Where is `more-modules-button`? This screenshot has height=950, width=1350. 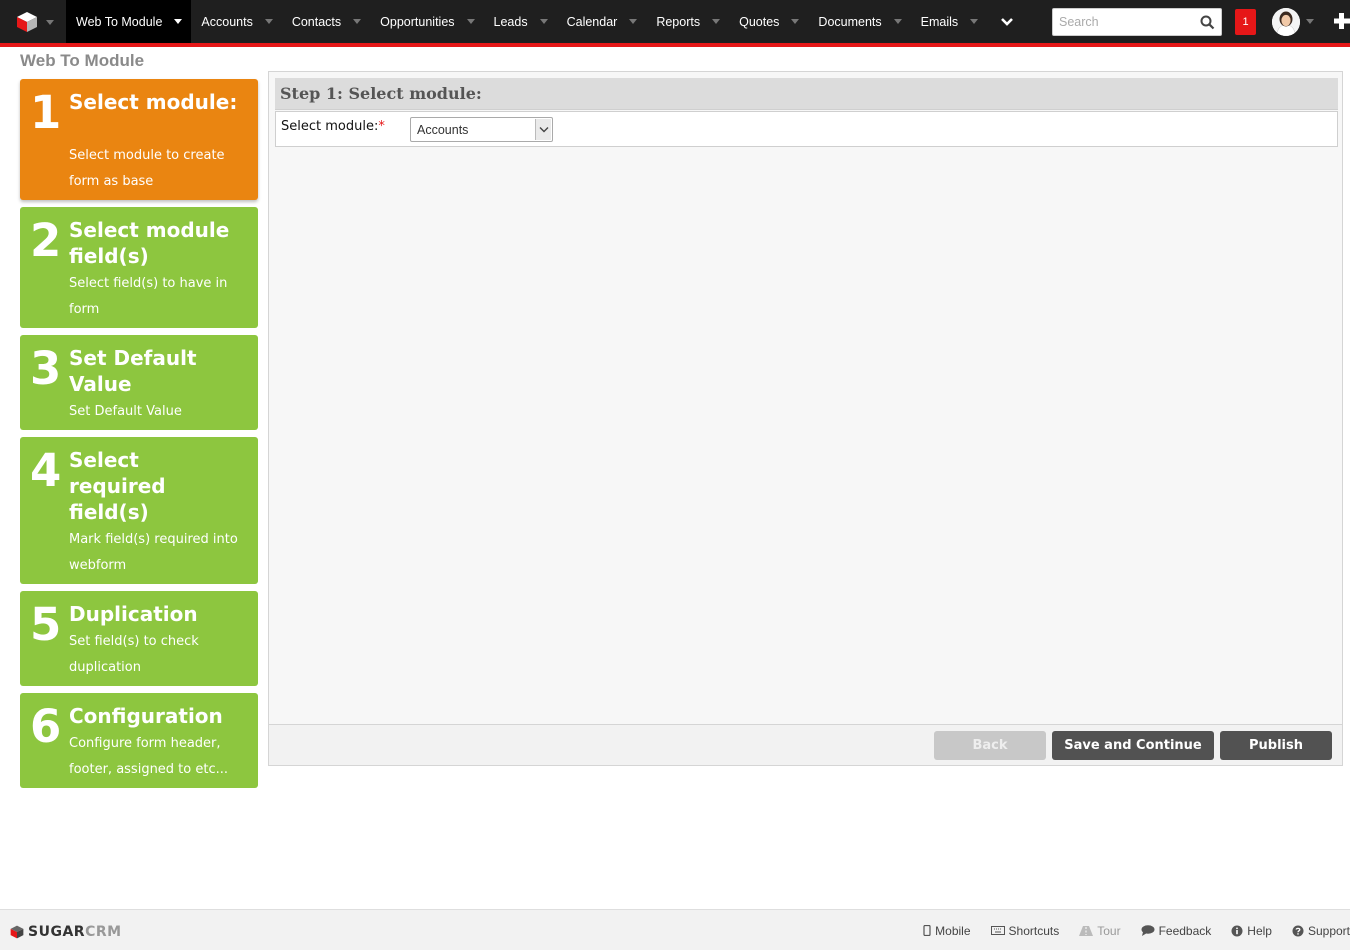
more-modules-button is located at coordinates (1007, 21).